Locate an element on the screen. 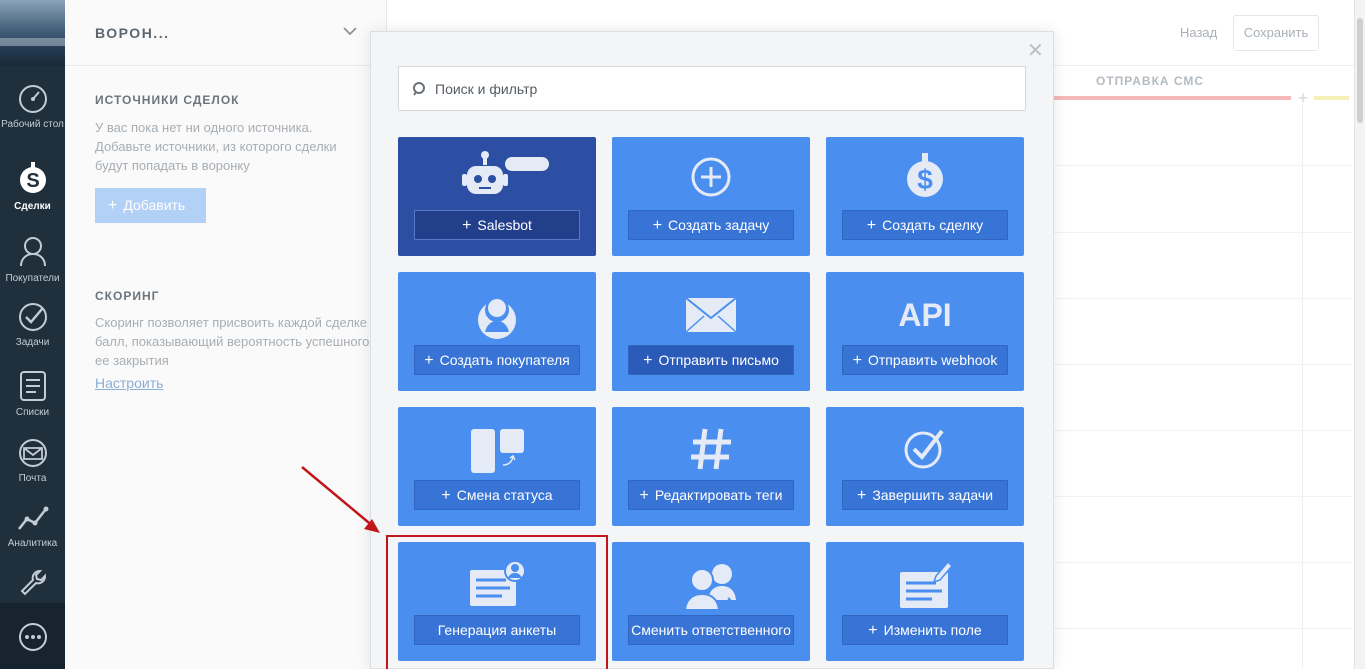 The width and height of the screenshot is (1365, 669). deals-icon: S is located at coordinates (32, 177).